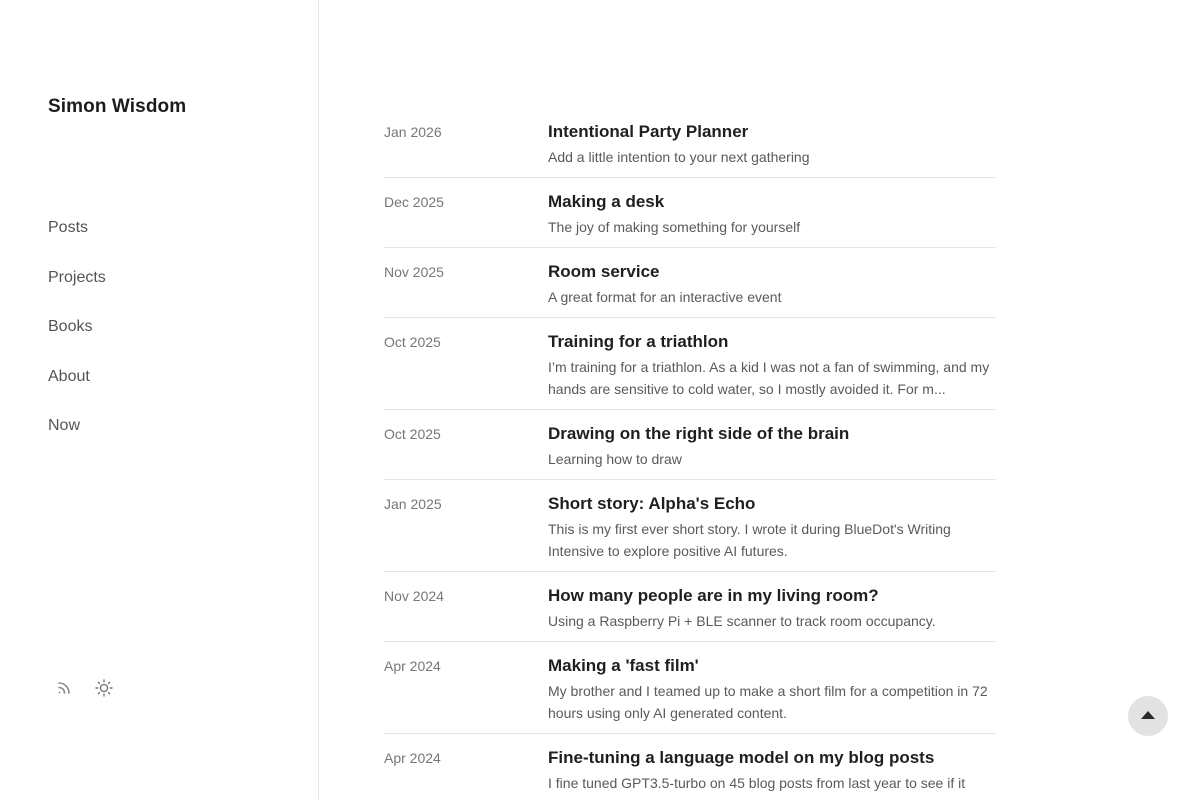 This screenshot has width=1200, height=800. Describe the element at coordinates (69, 377) in the screenshot. I see `nav-link-about: About` at that location.